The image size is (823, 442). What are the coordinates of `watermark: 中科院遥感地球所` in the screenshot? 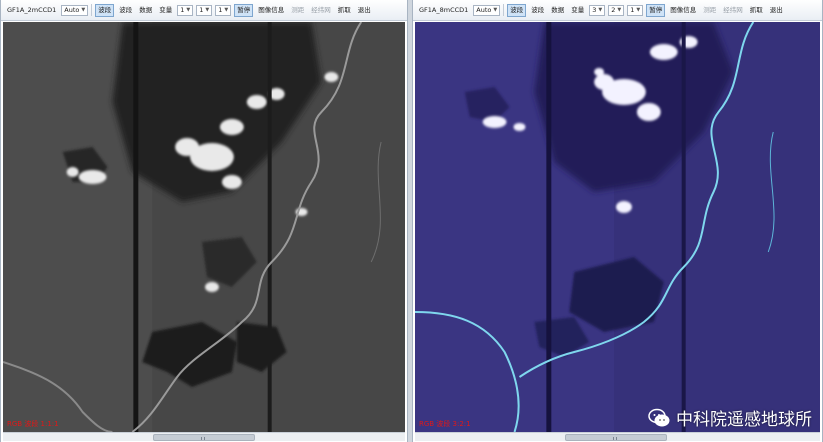 It's located at (730, 417).